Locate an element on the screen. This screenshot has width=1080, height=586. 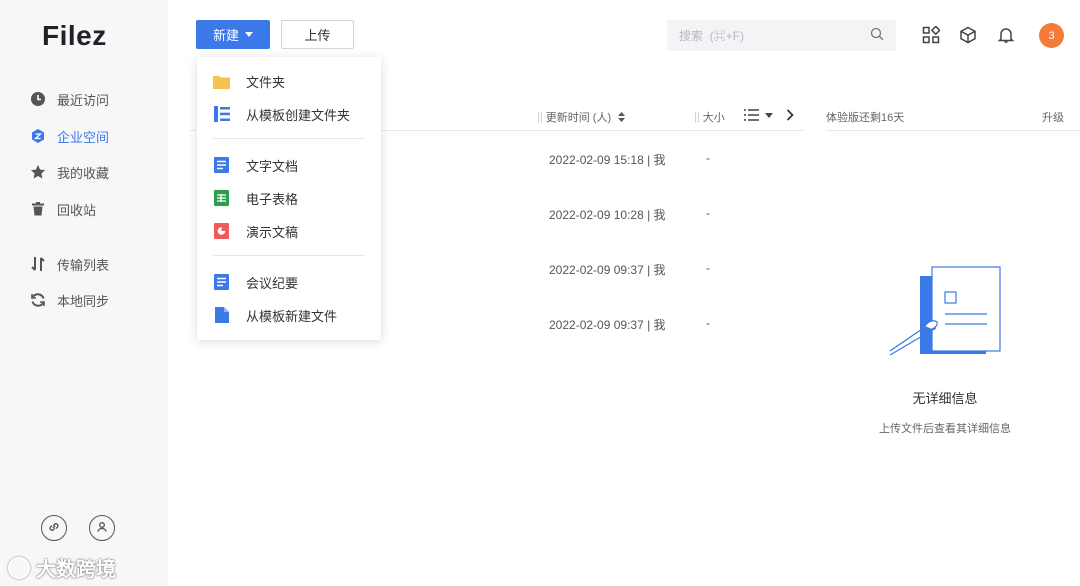
menu-item-folder: 文件夹 is located at coordinates (289, 81).